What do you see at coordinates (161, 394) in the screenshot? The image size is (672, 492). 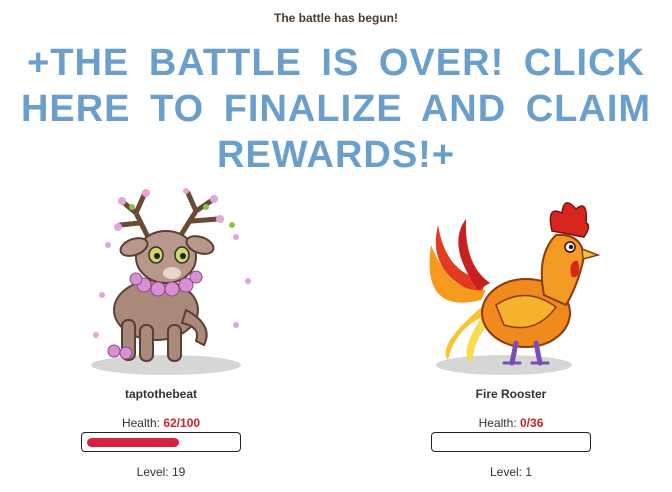 I see `player-name: taptothebeat` at bounding box center [161, 394].